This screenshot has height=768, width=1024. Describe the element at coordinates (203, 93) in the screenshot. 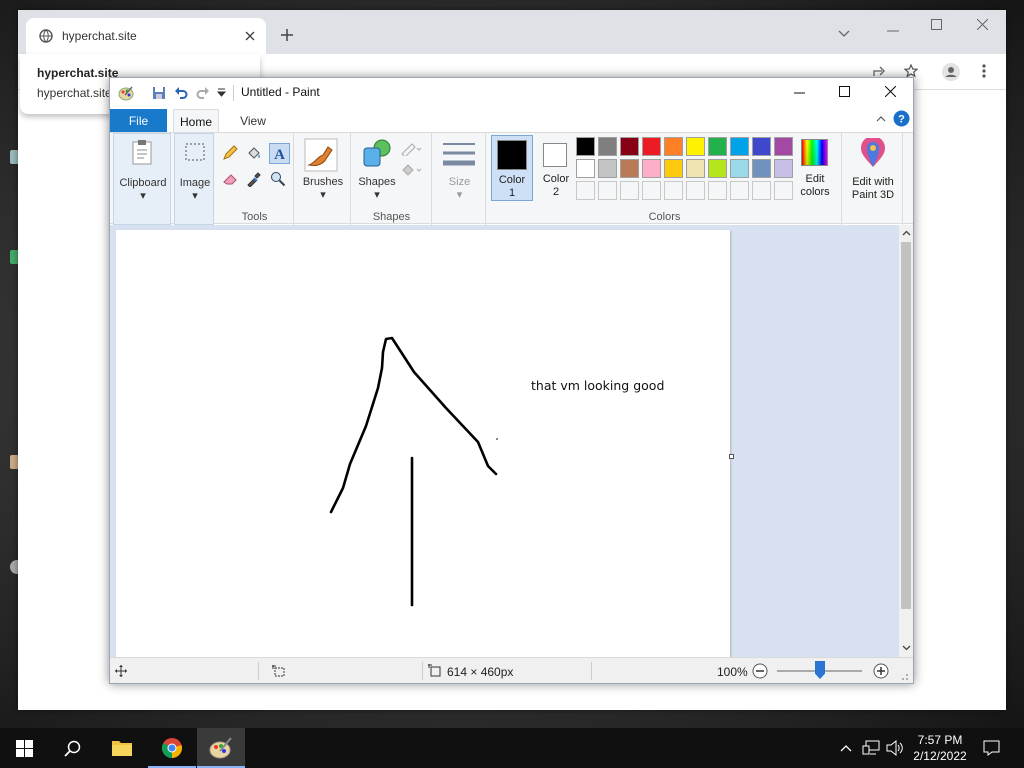

I see `redo-icon` at that location.